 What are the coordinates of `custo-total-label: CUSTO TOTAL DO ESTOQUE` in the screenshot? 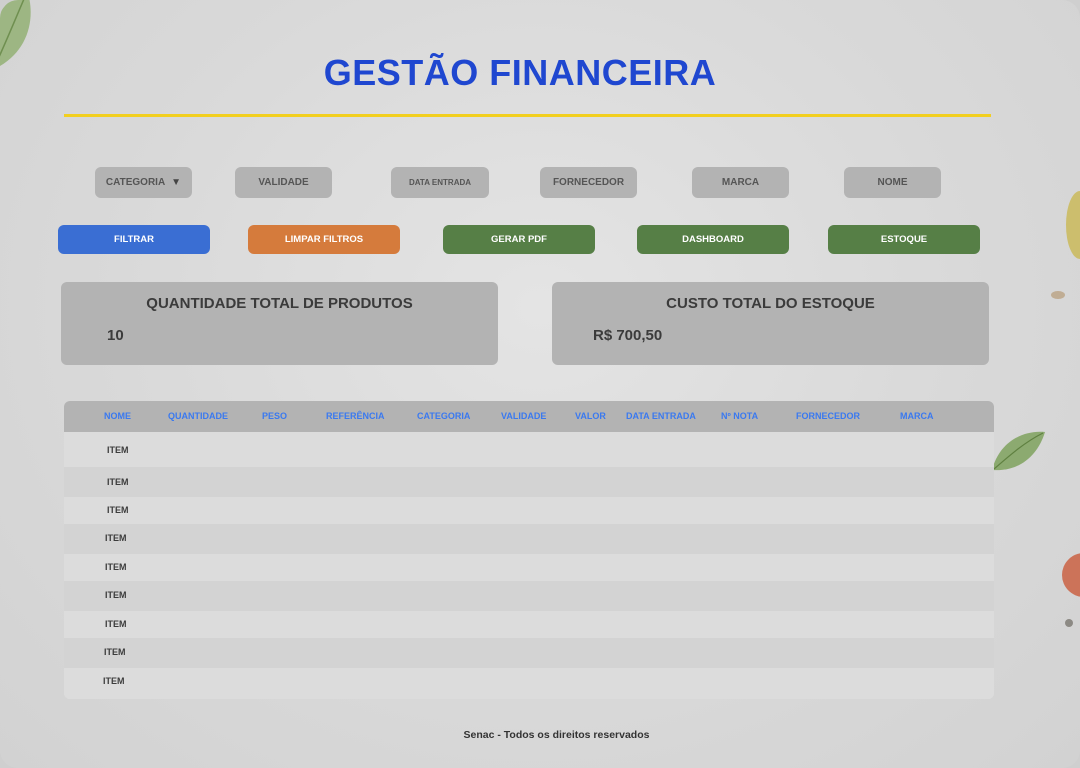 It's located at (770, 303).